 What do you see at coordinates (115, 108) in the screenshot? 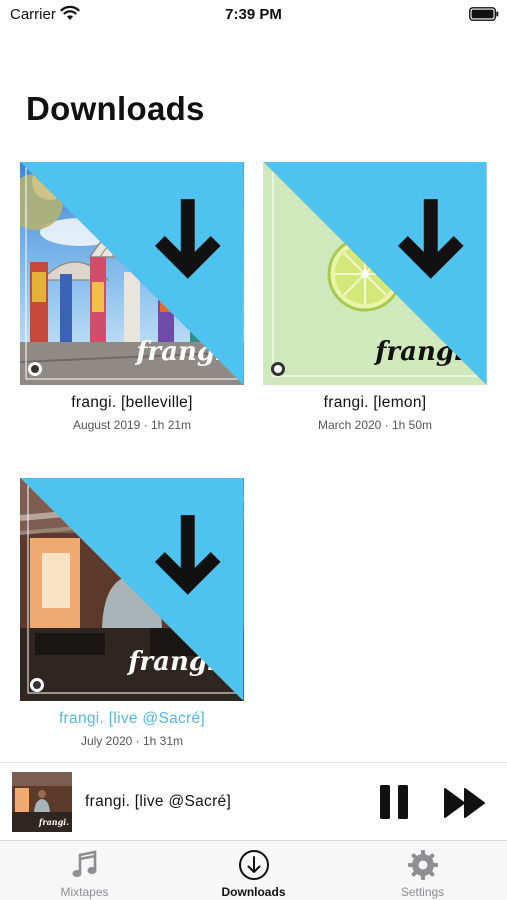
I see `page-title: Downloads` at bounding box center [115, 108].